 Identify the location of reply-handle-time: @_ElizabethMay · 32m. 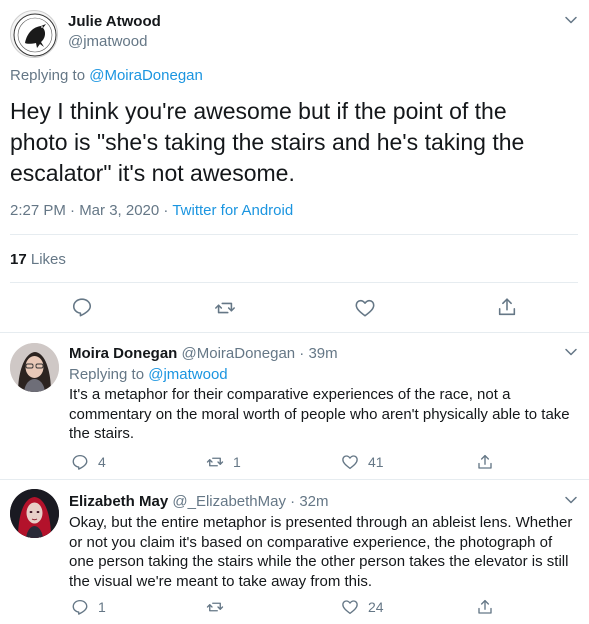
(250, 501).